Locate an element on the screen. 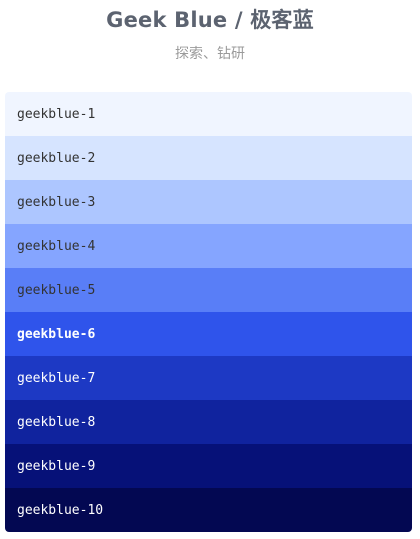 The height and width of the screenshot is (539, 420). swatch-label: geekblue-1 is located at coordinates (56, 114).